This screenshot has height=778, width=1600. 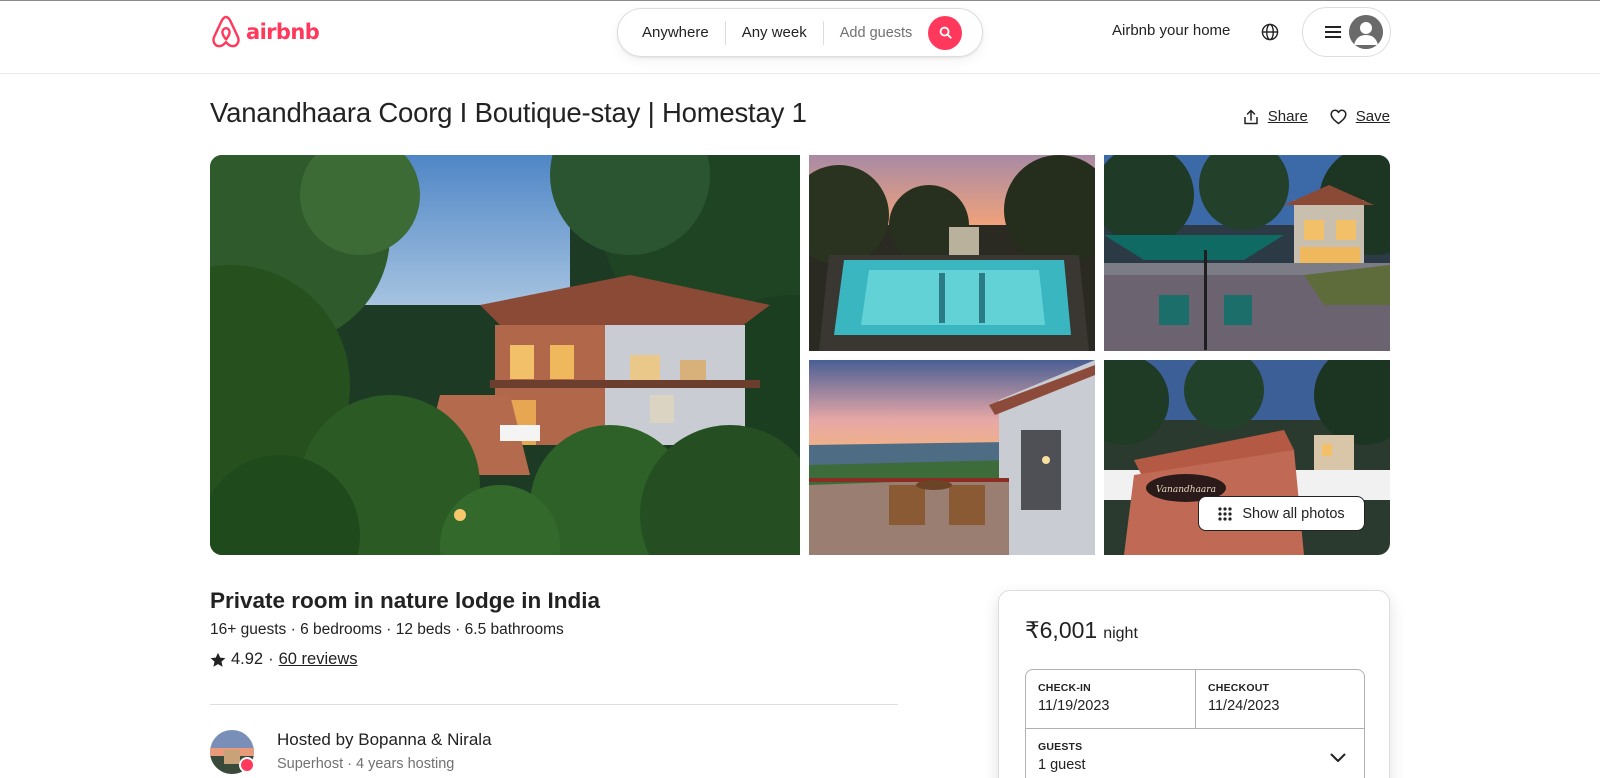 I want to click on user-avatar-icon, so click(x=1366, y=32).